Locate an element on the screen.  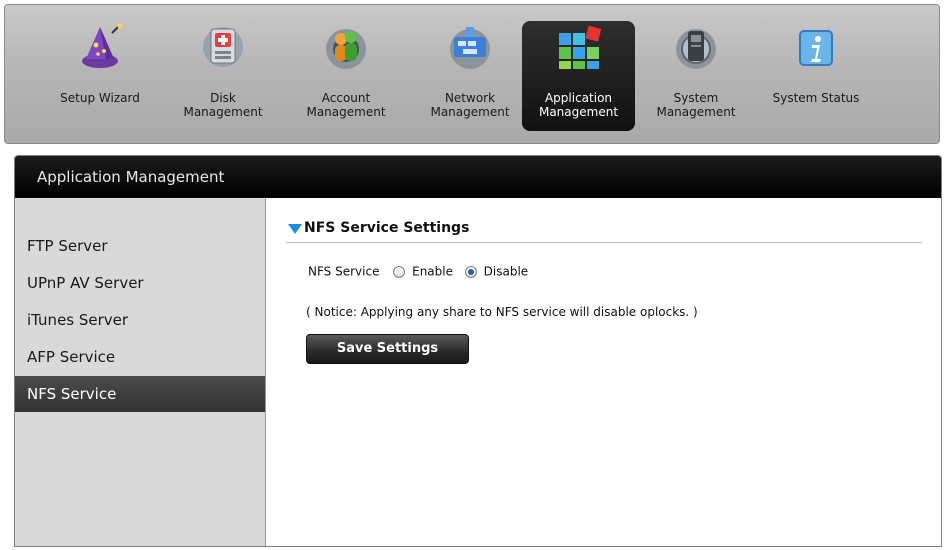
disable-radio is located at coordinates (470, 271).